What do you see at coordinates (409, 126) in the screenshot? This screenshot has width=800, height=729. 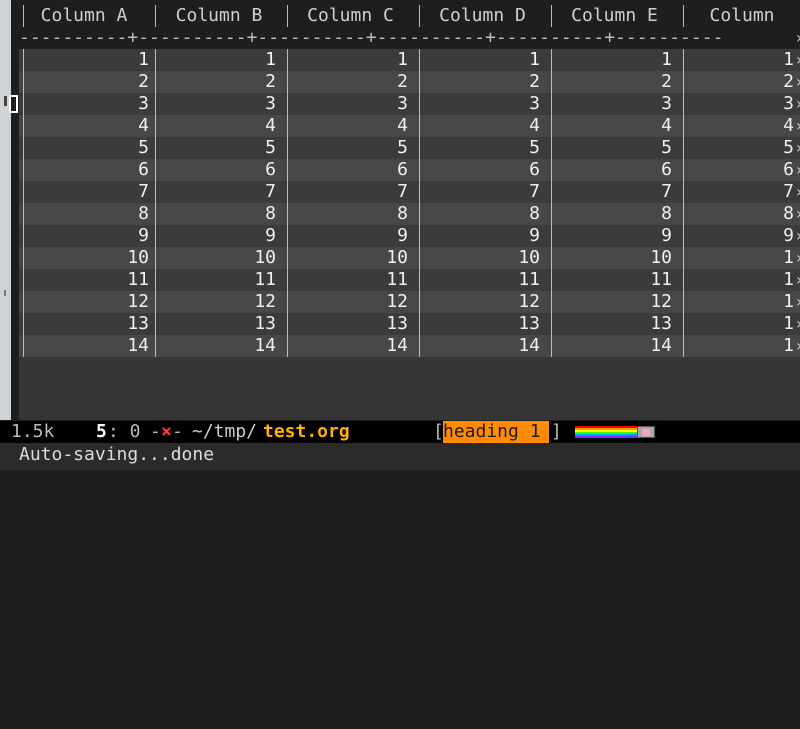 I see `table-row: 444444»` at bounding box center [409, 126].